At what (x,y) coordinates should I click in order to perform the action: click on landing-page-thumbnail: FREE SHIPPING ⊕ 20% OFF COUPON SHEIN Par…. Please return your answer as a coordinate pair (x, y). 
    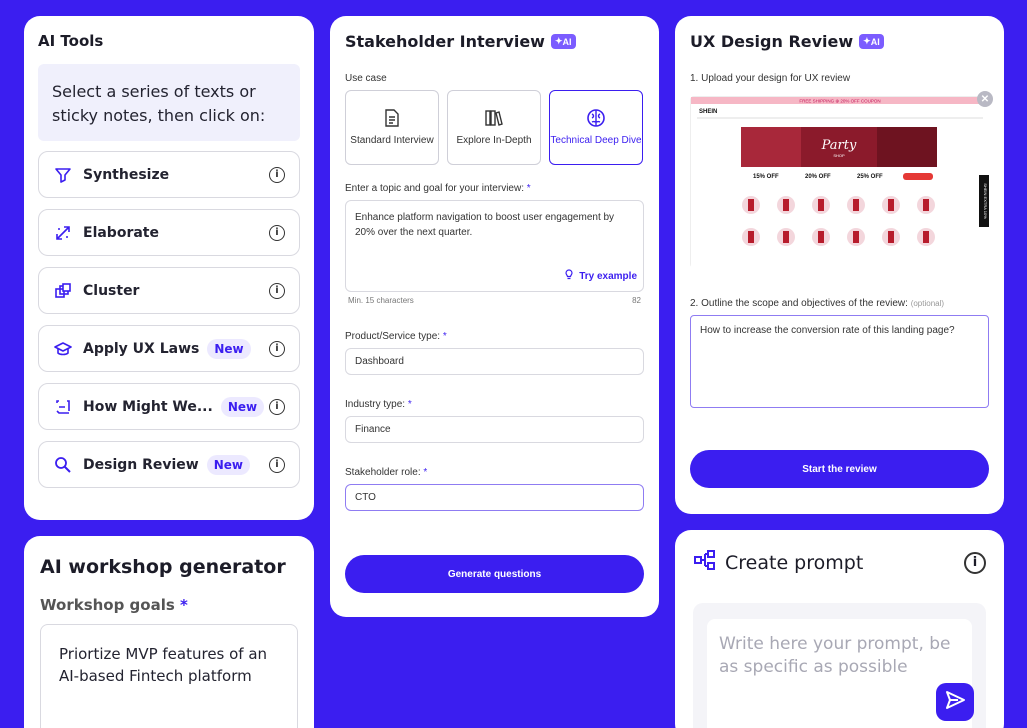
    Looking at the image, I should click on (840, 183).